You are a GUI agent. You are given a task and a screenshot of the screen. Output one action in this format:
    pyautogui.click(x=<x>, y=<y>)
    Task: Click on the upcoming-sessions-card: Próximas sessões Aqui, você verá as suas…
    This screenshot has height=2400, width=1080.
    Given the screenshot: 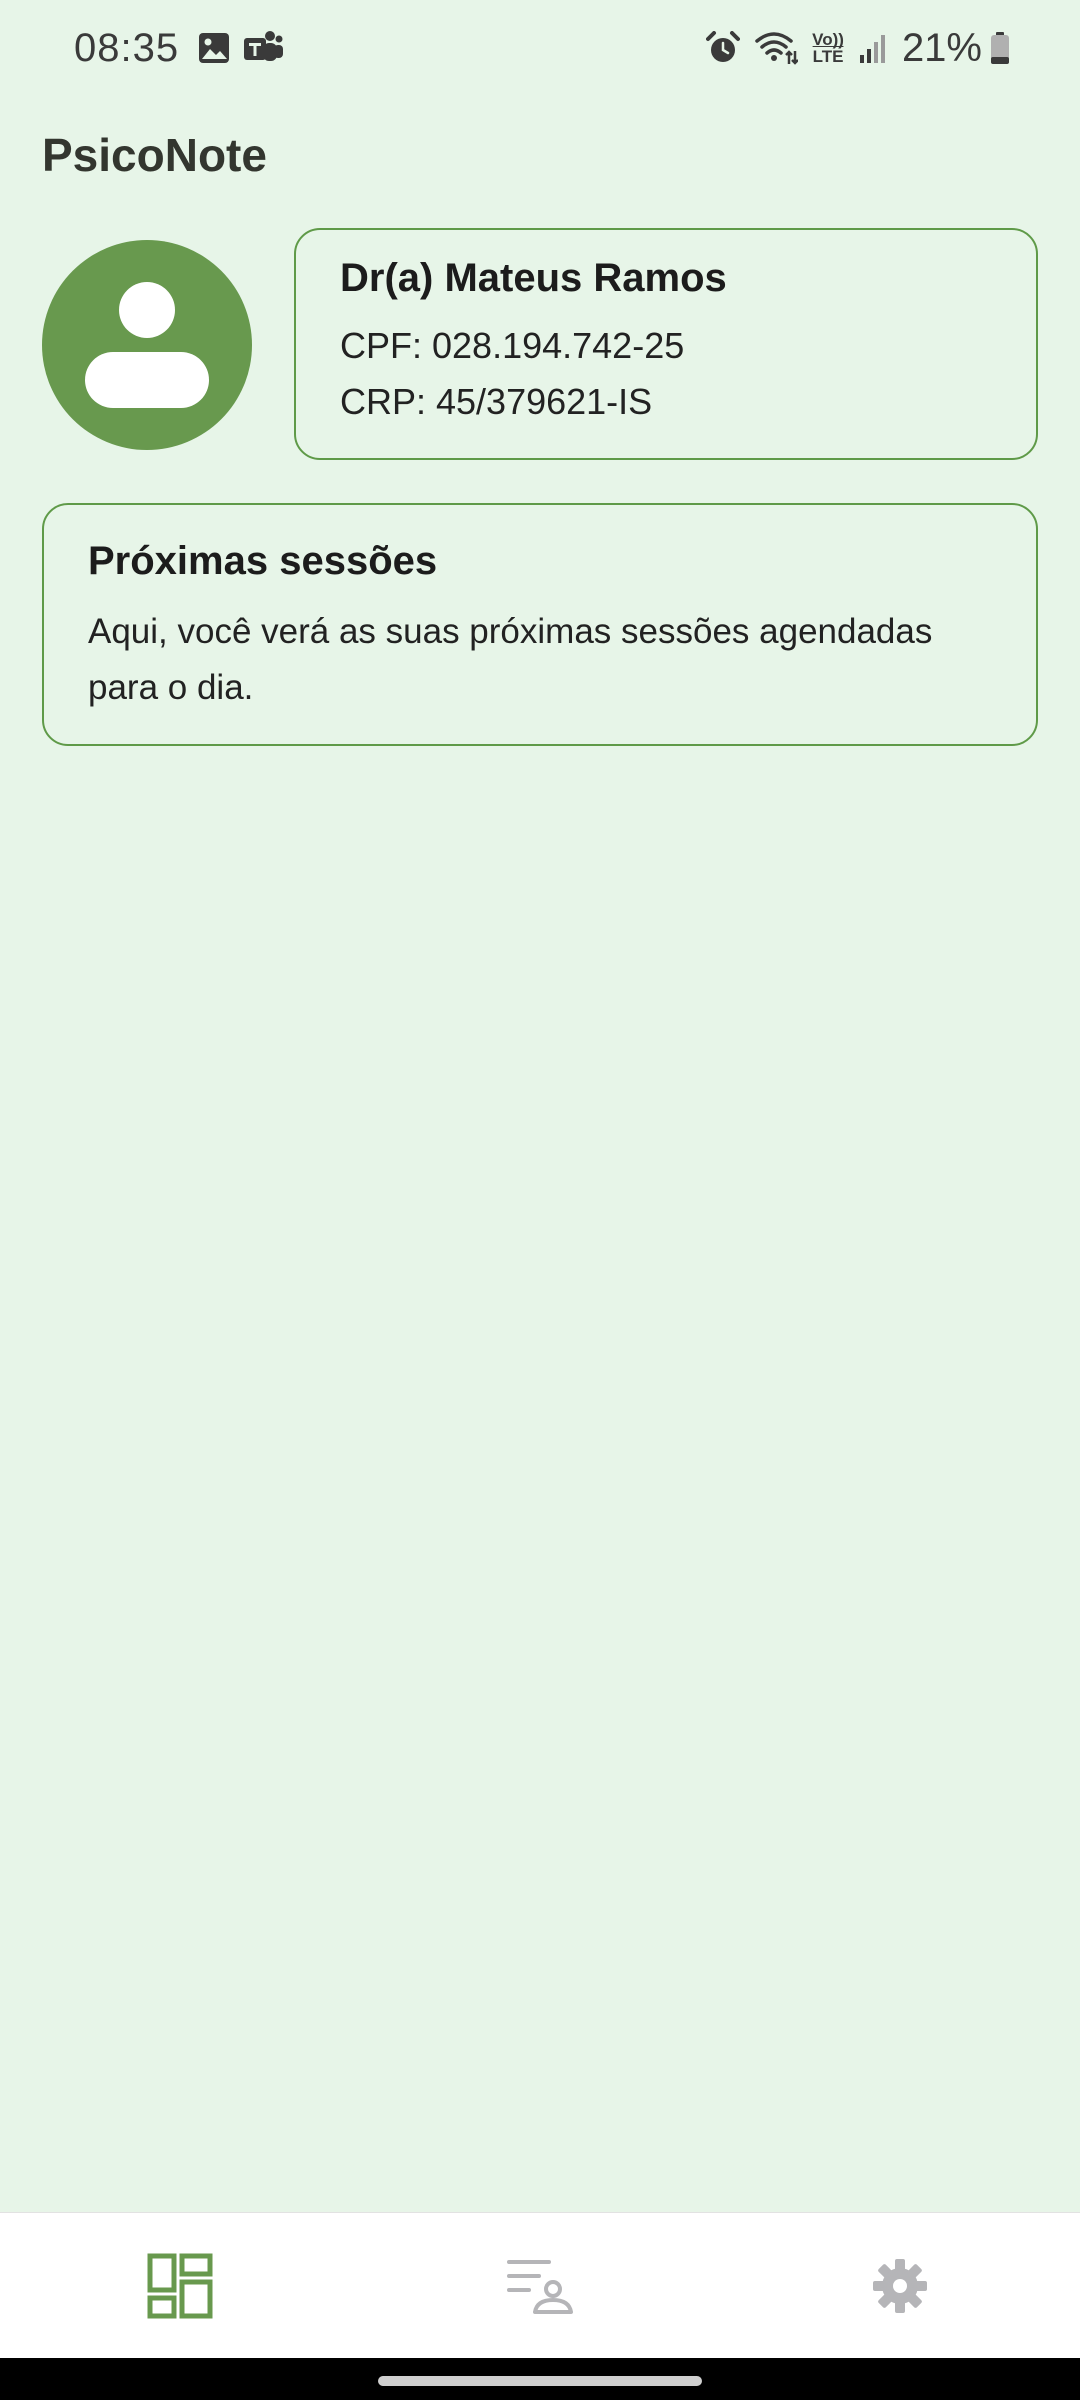 What is the action you would take?
    pyautogui.click(x=540, y=624)
    